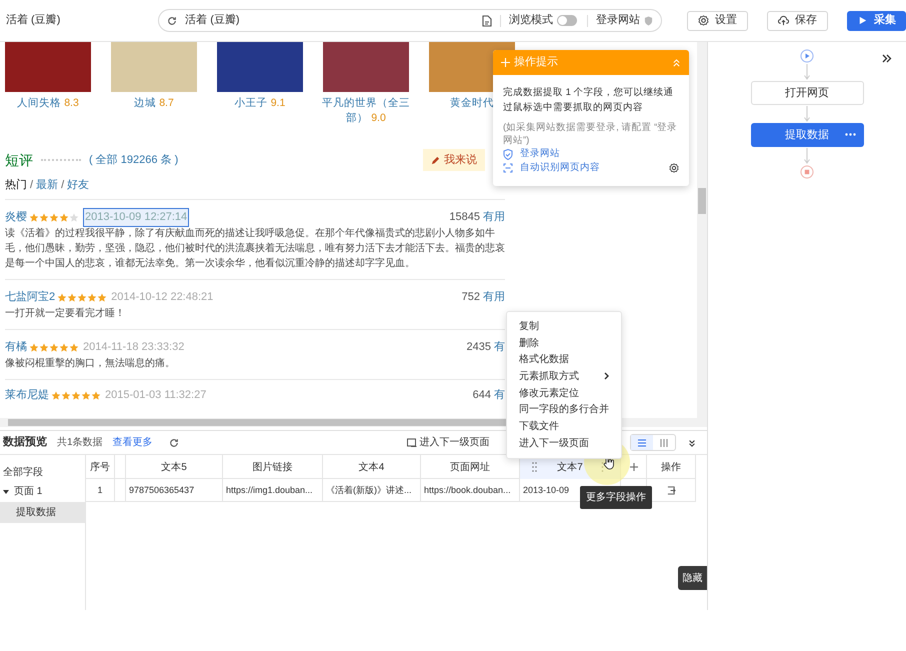 The height and width of the screenshot is (651, 906). I want to click on scan-icon, so click(508, 168).